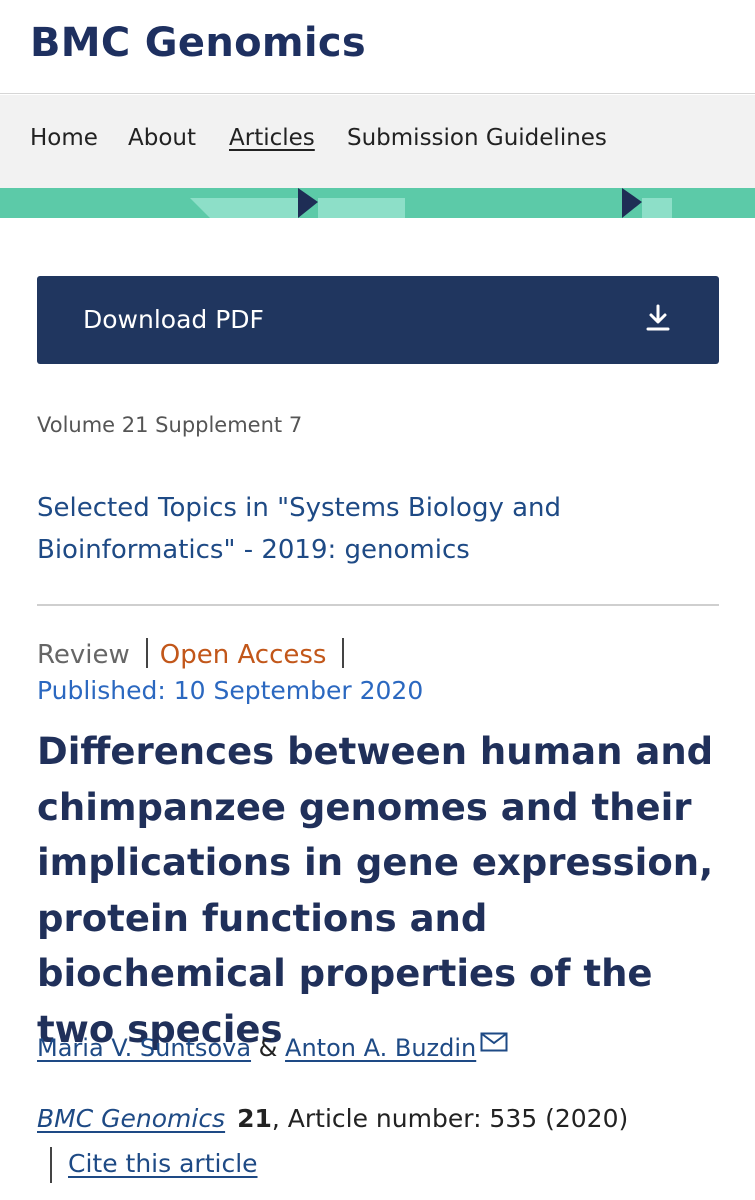  What do you see at coordinates (378, 320) in the screenshot?
I see `download-pdf-button: Download PDF` at bounding box center [378, 320].